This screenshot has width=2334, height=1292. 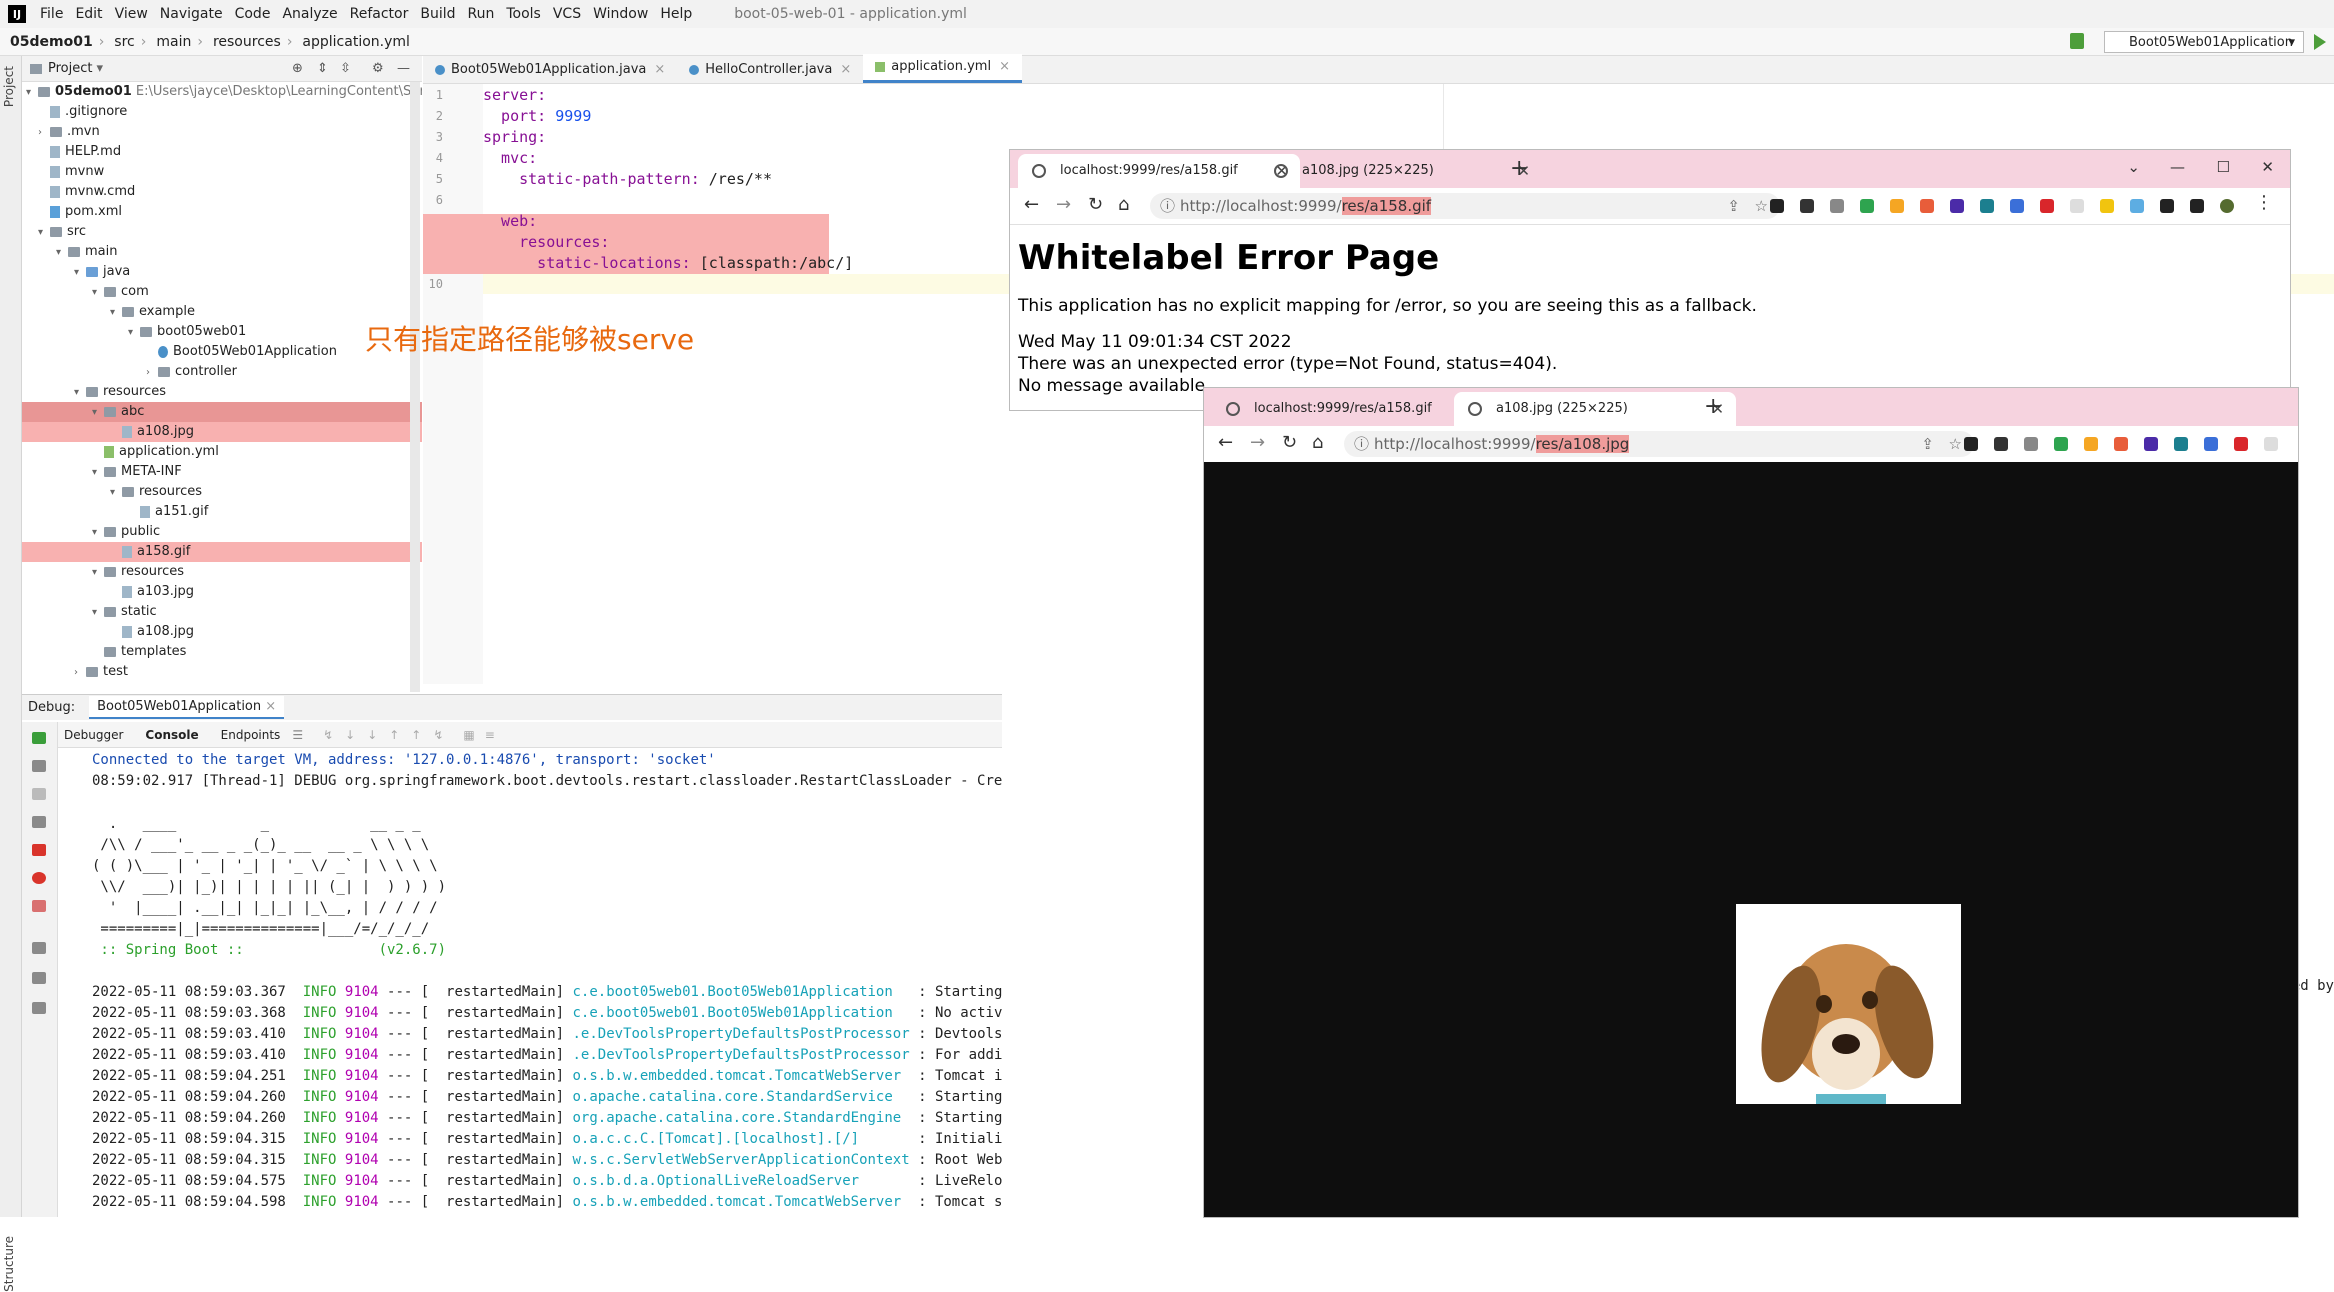 I want to click on rerun-icon, so click(x=39, y=738).